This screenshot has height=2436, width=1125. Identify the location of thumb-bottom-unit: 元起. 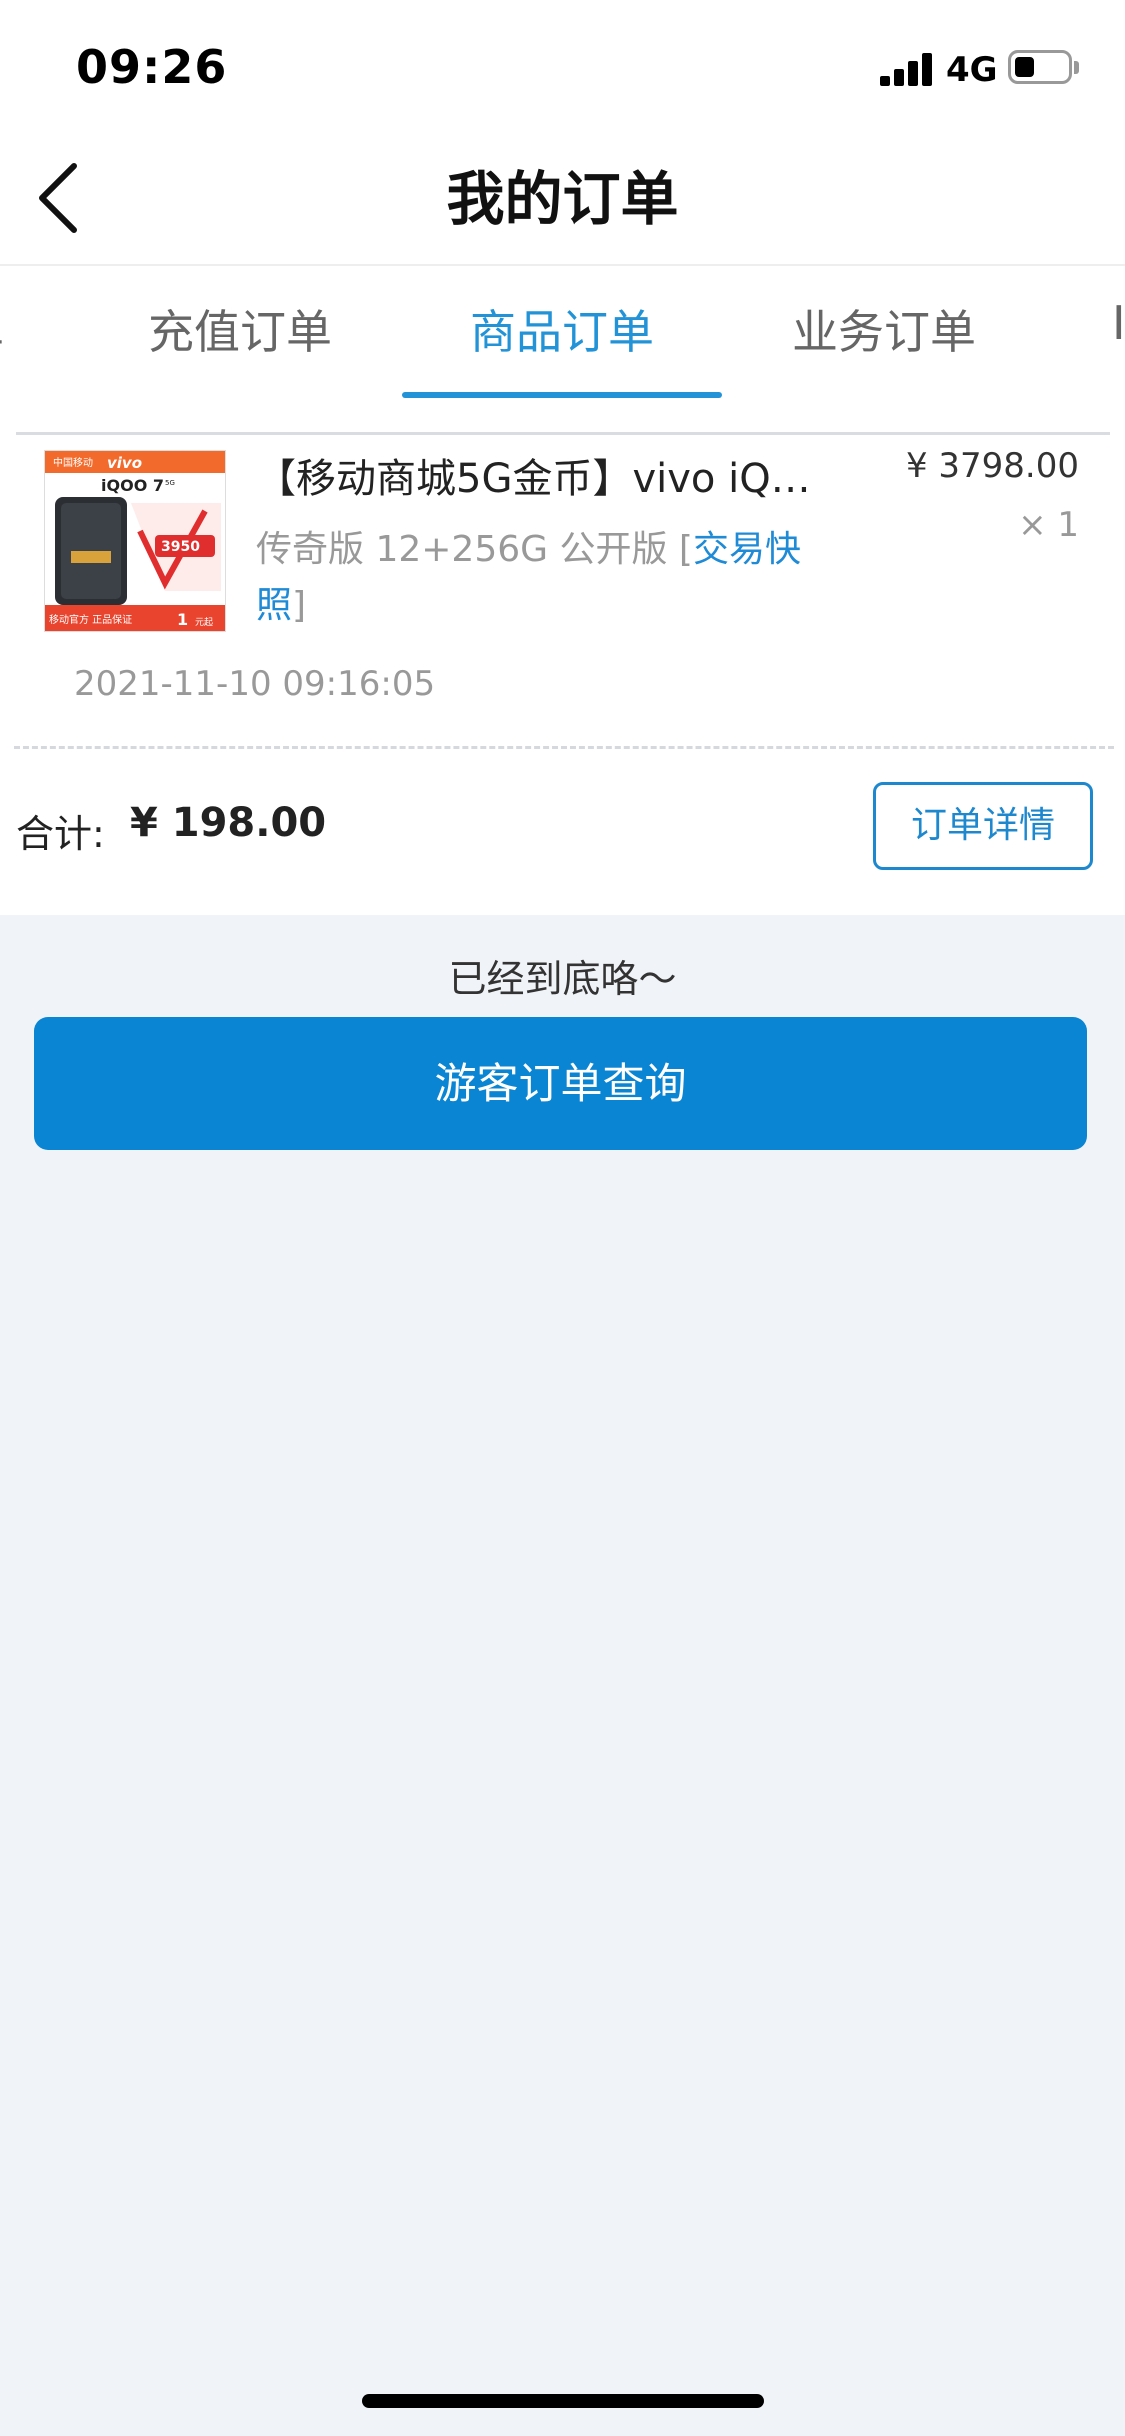
(204, 622).